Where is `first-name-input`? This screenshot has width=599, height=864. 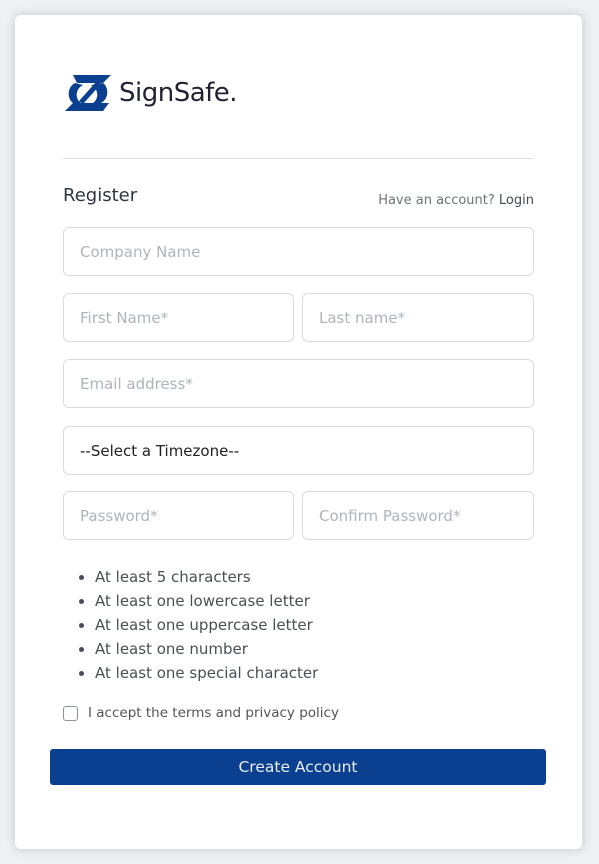 first-name-input is located at coordinates (178, 317).